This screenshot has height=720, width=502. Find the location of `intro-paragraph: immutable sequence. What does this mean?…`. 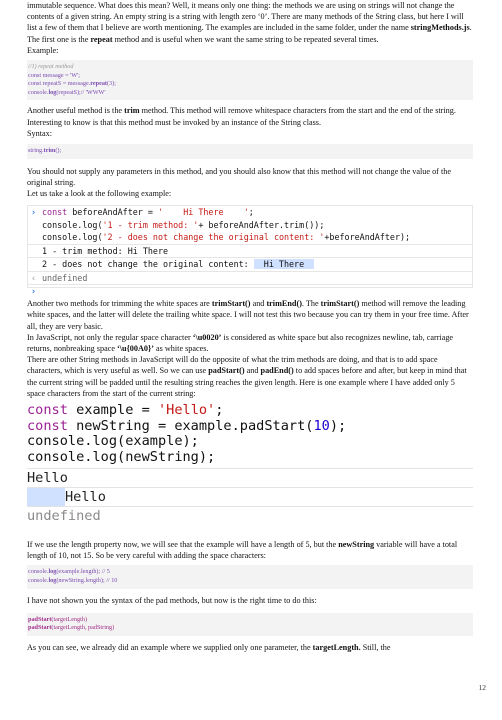

intro-paragraph: immutable sequence. What does this mean?… is located at coordinates (249, 17).